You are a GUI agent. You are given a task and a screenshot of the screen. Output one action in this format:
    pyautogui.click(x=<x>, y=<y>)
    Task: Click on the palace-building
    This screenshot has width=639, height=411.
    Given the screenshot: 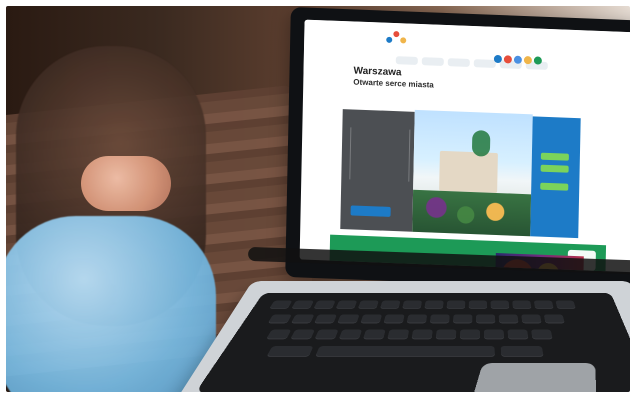 What is the action you would take?
    pyautogui.click(x=468, y=172)
    